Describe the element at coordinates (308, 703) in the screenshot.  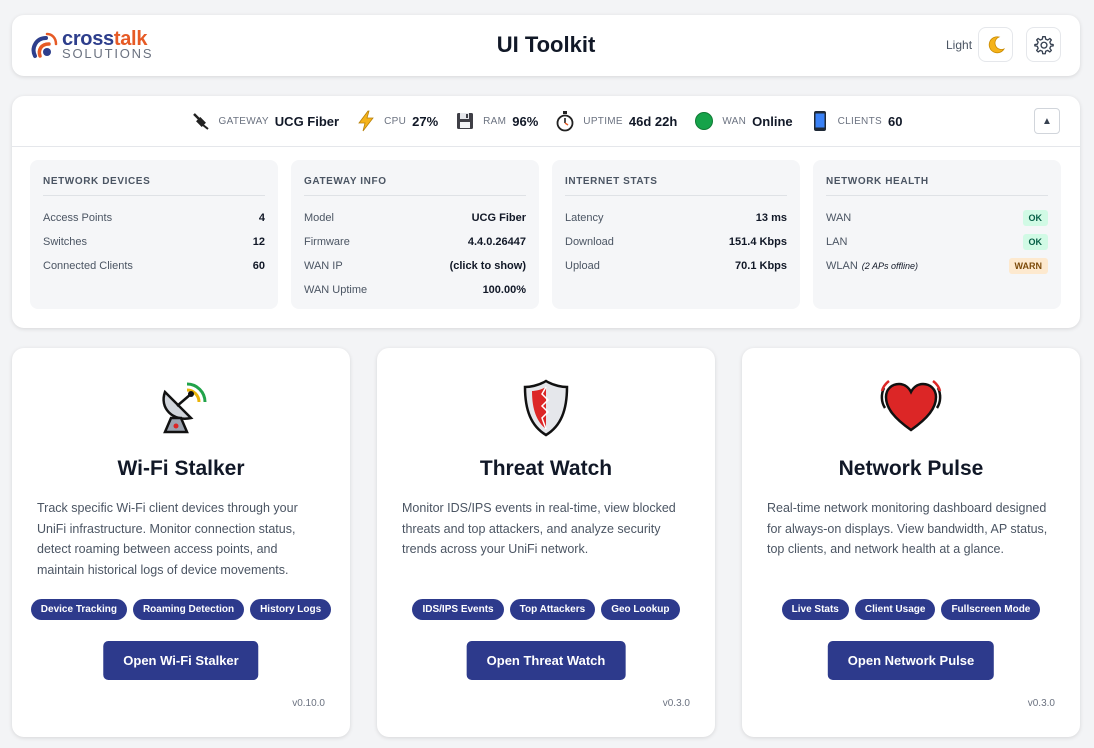
I see `version-label: v0.10.0` at that location.